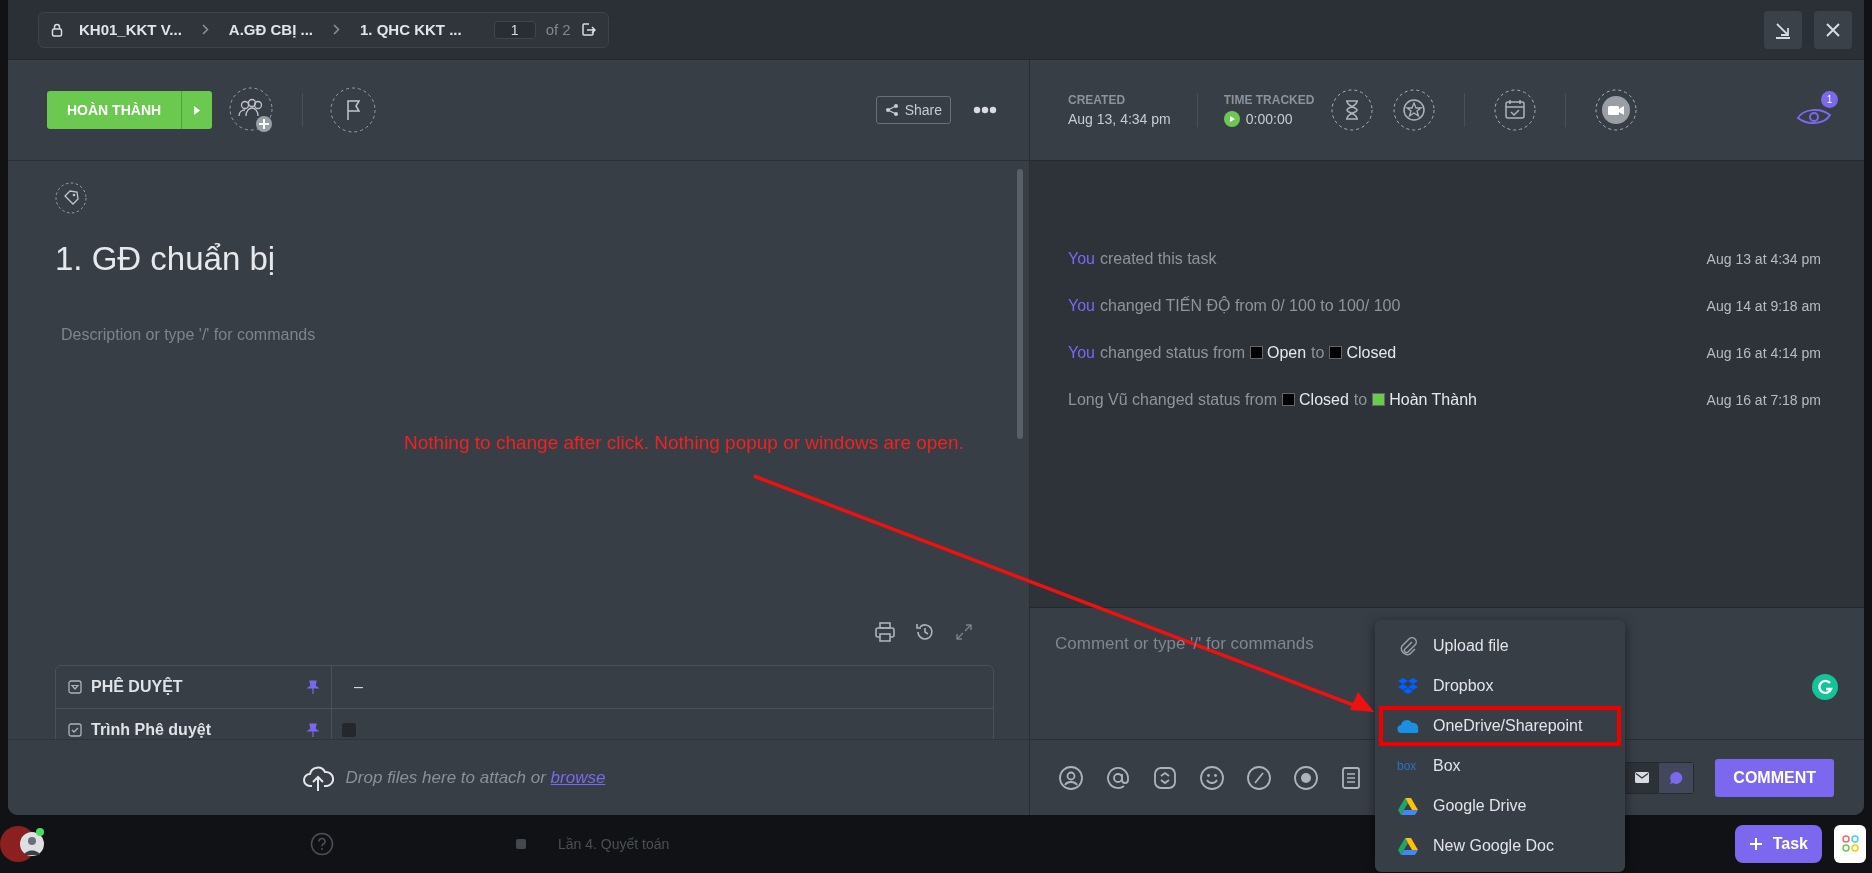 This screenshot has width=1872, height=873. What do you see at coordinates (514, 29) in the screenshot?
I see `page-number-field: 1` at bounding box center [514, 29].